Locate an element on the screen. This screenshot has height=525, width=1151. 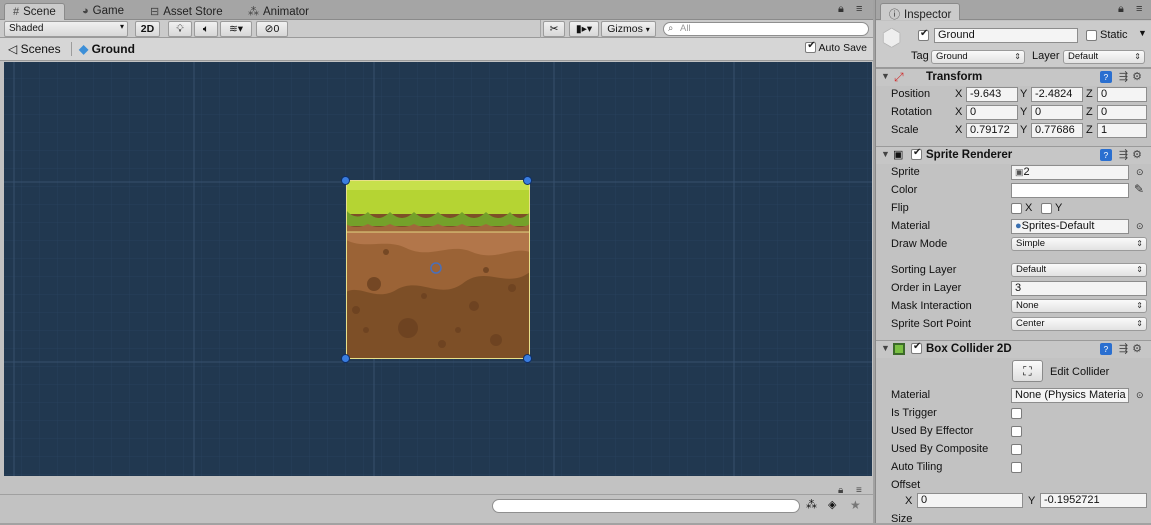
resize-handle-top-right is located at coordinates (527, 180).